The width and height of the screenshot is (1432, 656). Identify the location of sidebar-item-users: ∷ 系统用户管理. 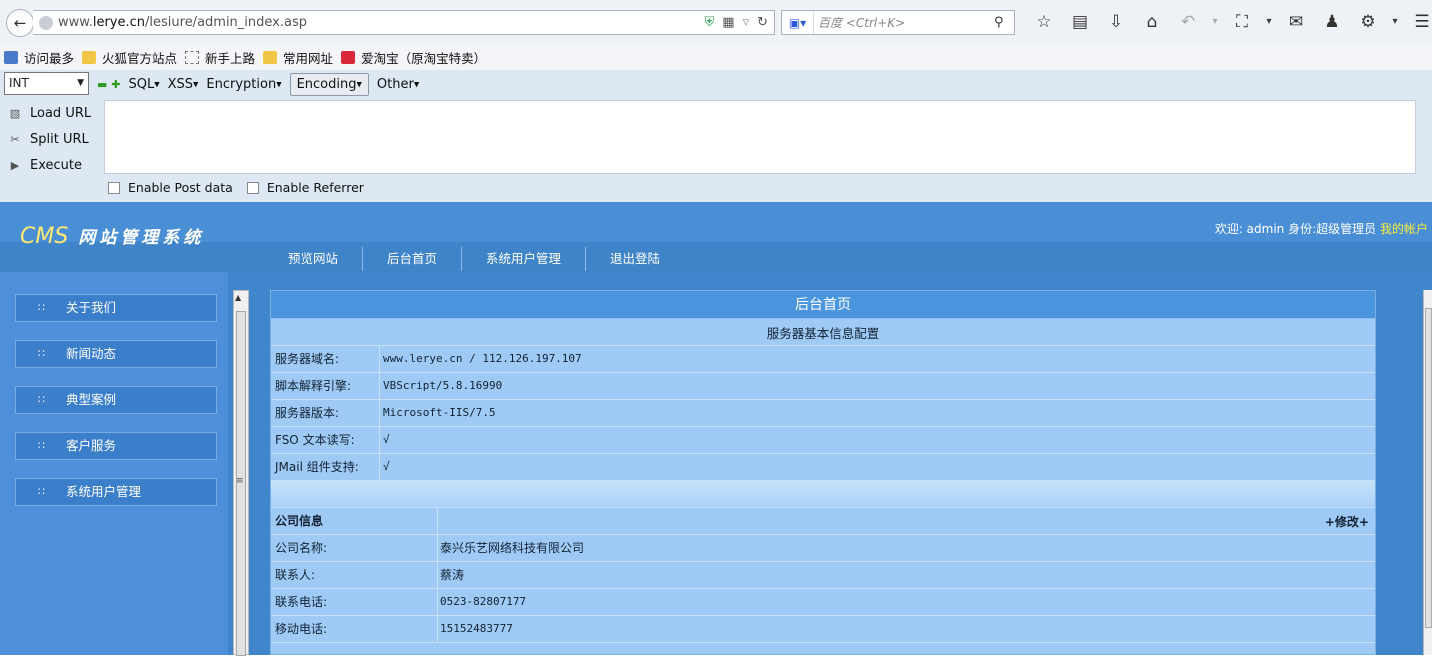
(116, 492).